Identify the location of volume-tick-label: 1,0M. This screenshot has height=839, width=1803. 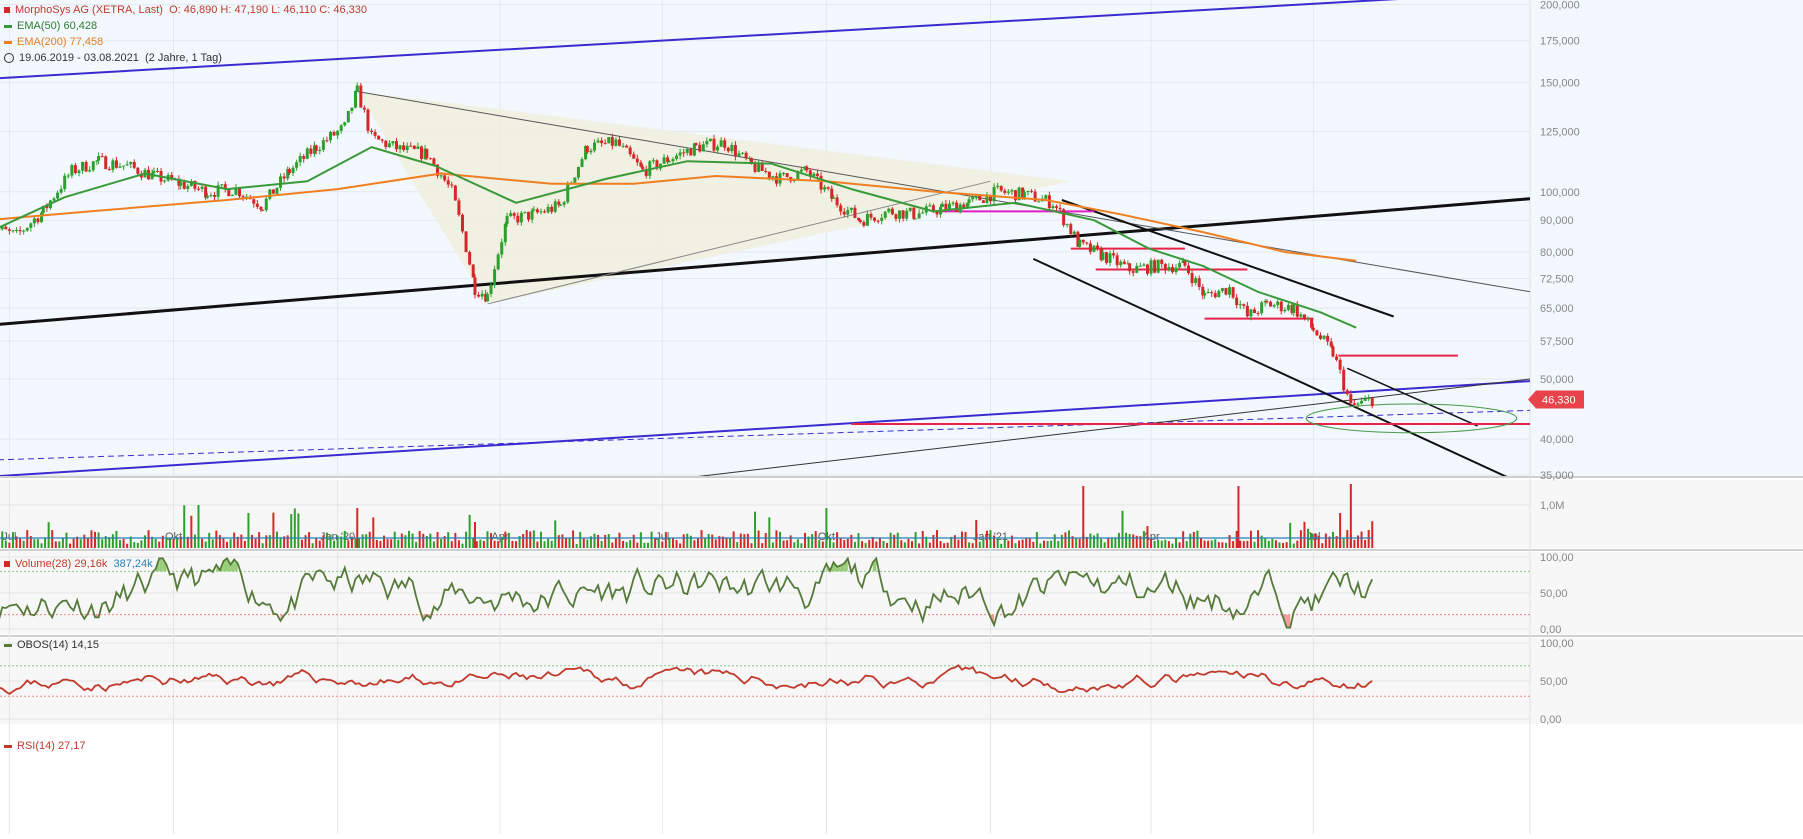
(1552, 506).